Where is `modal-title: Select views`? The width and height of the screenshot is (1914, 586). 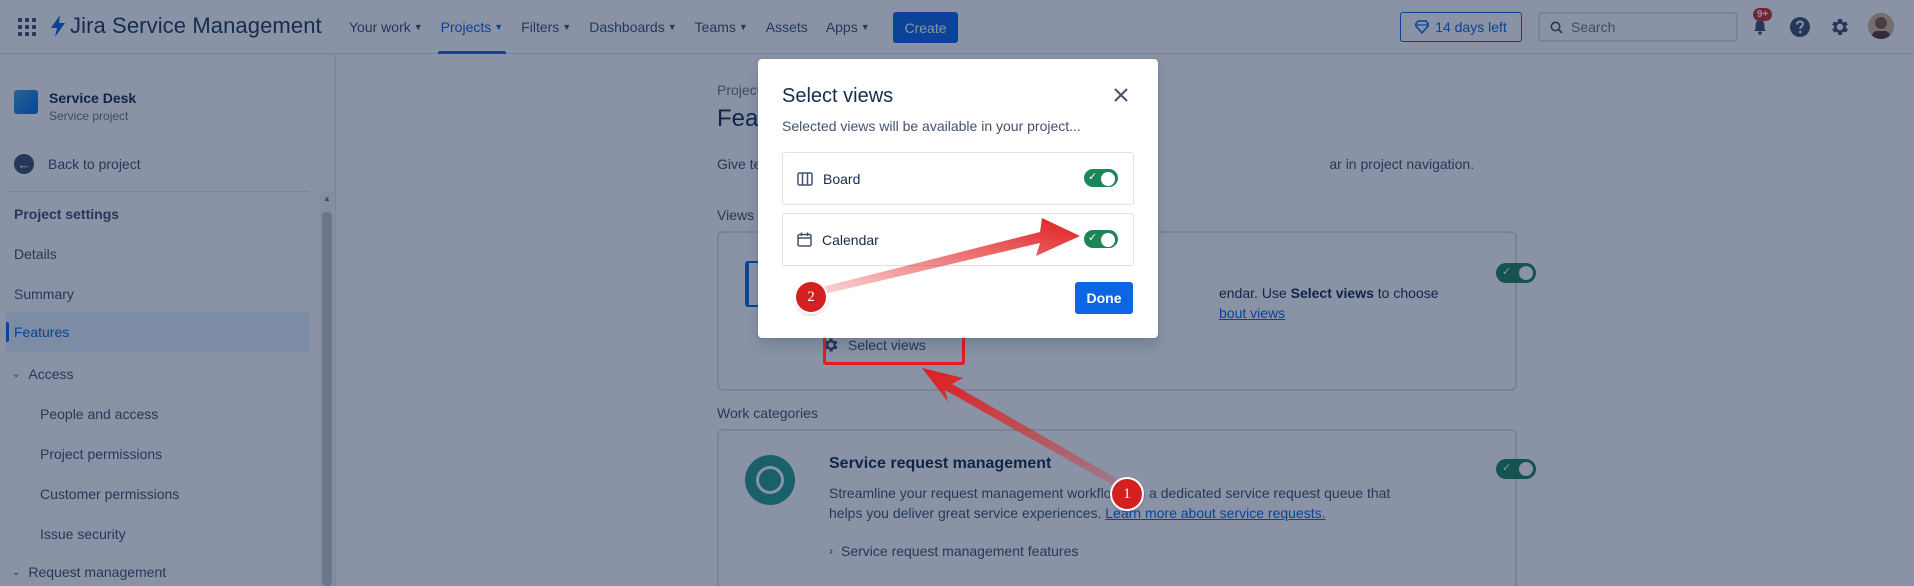
modal-title: Select views is located at coordinates (838, 96).